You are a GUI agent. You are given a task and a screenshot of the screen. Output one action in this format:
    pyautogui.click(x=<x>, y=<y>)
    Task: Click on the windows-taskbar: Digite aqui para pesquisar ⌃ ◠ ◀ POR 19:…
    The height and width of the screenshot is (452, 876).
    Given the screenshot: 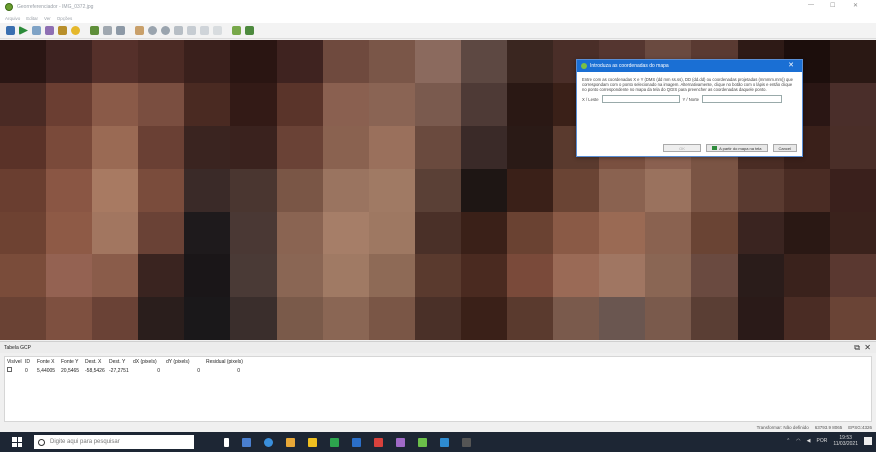 What is the action you would take?
    pyautogui.click(x=438, y=442)
    